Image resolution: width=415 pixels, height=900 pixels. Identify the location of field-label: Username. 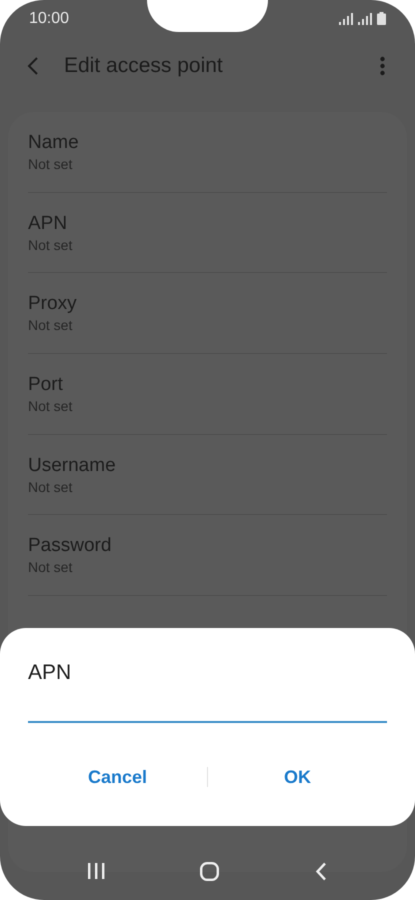
(72, 466).